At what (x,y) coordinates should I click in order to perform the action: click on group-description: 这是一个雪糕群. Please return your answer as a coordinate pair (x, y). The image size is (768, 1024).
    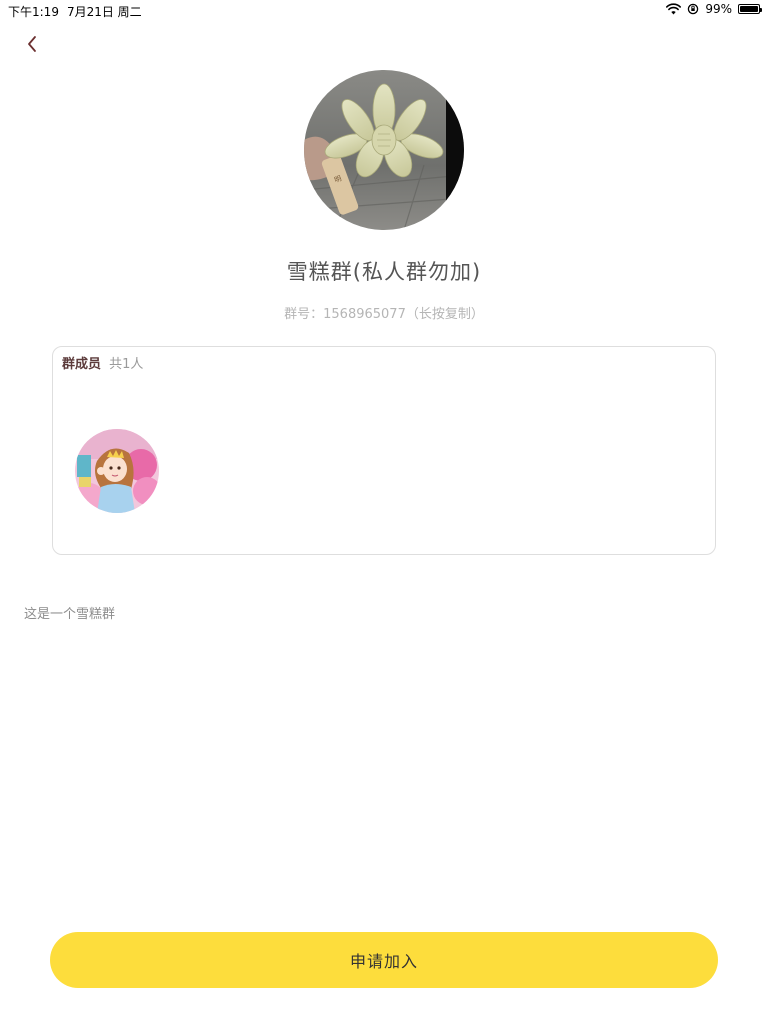
    Looking at the image, I should click on (70, 614).